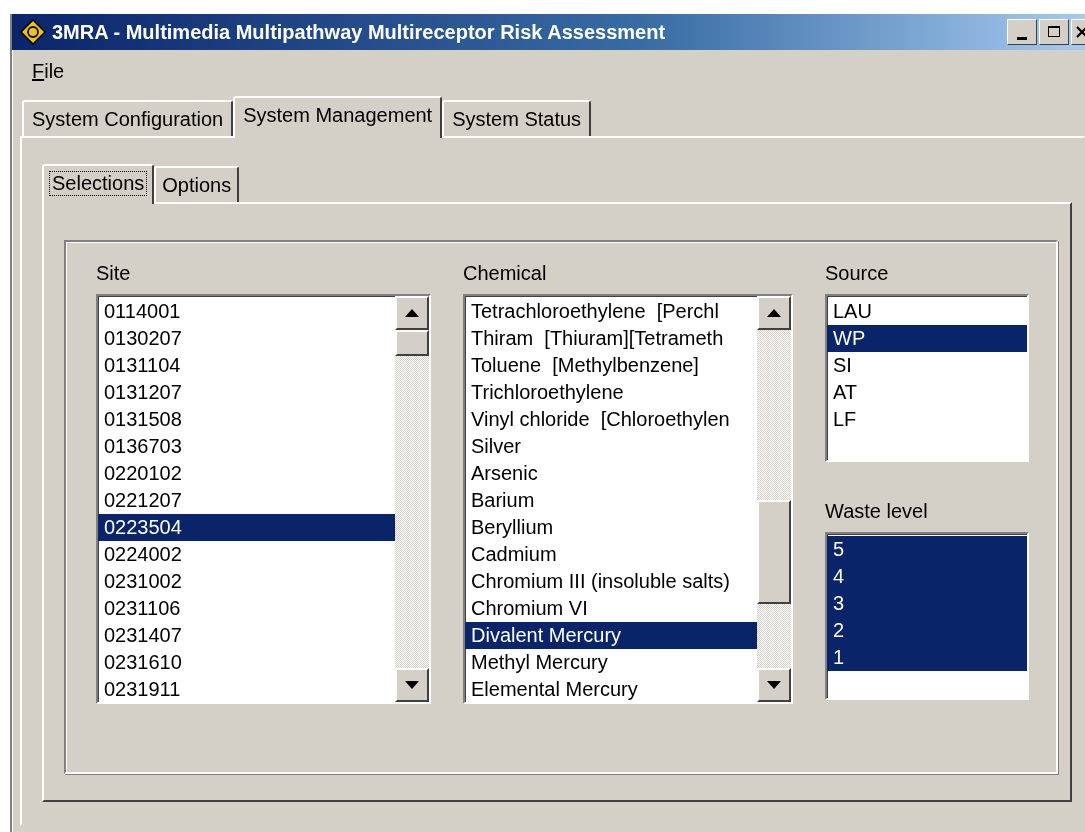  Describe the element at coordinates (857, 273) in the screenshot. I see `list-label: Source` at that location.